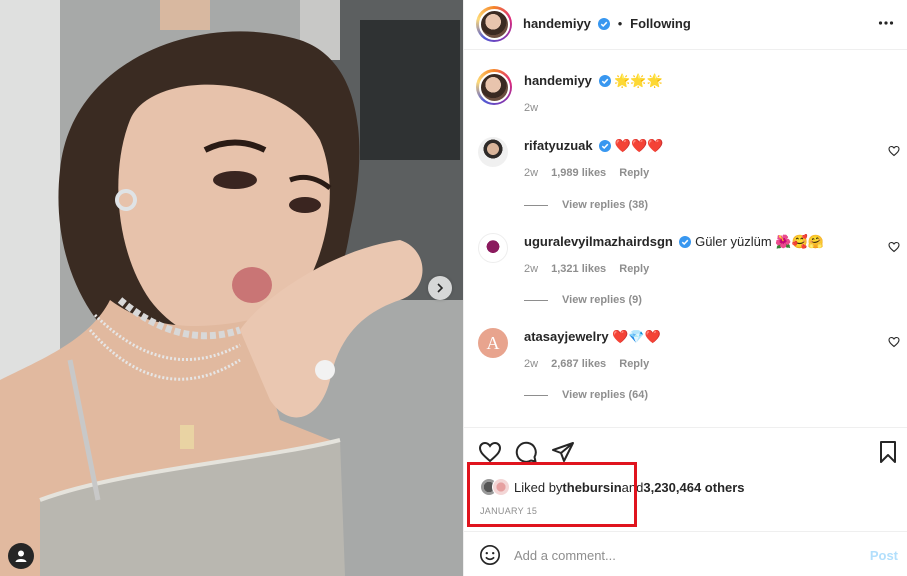 The width and height of the screenshot is (907, 576). Describe the element at coordinates (605, 395) in the screenshot. I see `view-replies-label: View replies (64)` at that location.